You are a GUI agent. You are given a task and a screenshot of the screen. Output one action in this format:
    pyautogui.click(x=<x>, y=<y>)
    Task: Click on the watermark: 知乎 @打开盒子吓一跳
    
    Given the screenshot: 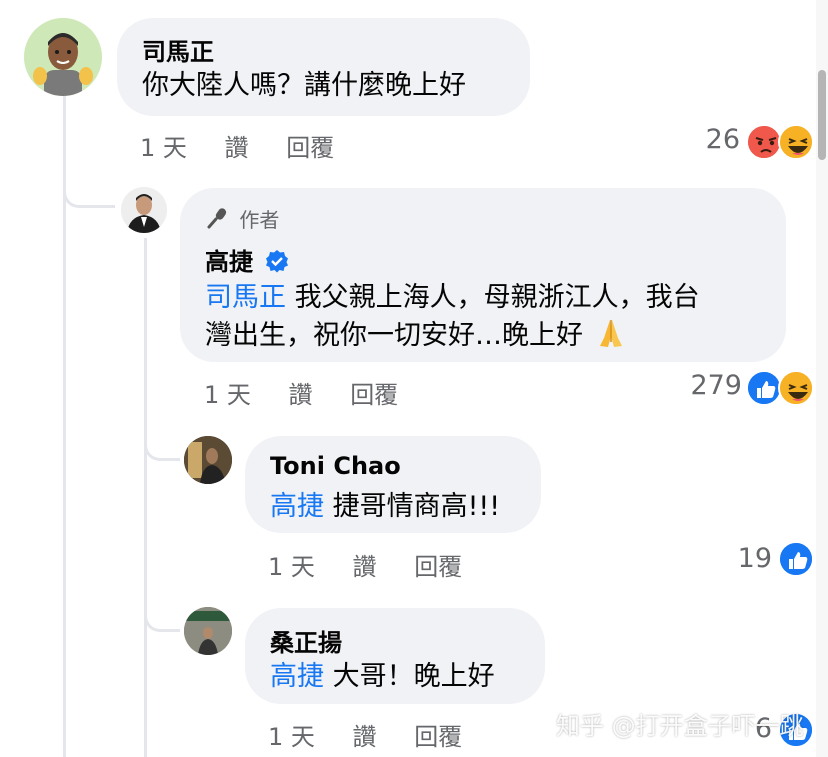 What is the action you would take?
    pyautogui.click(x=680, y=726)
    